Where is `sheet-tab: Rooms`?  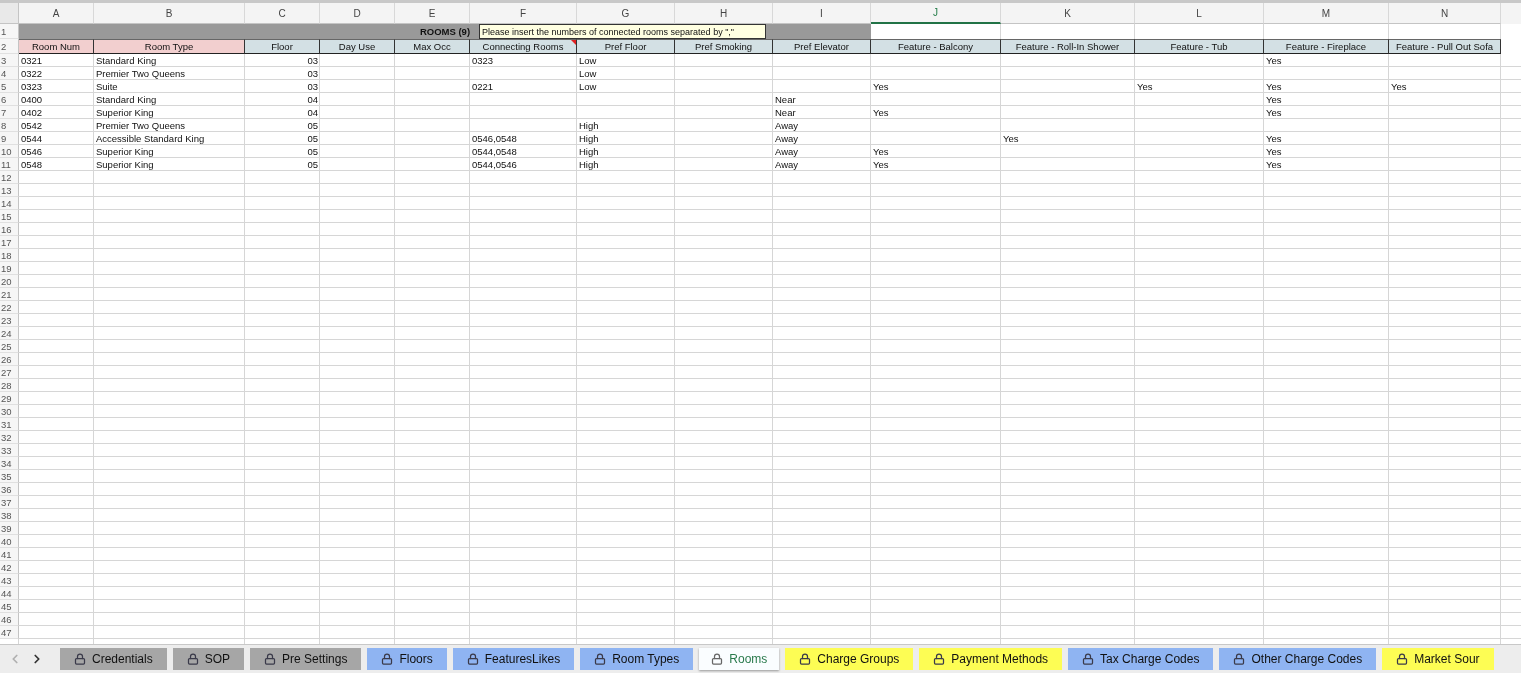 sheet-tab: Rooms is located at coordinates (739, 659).